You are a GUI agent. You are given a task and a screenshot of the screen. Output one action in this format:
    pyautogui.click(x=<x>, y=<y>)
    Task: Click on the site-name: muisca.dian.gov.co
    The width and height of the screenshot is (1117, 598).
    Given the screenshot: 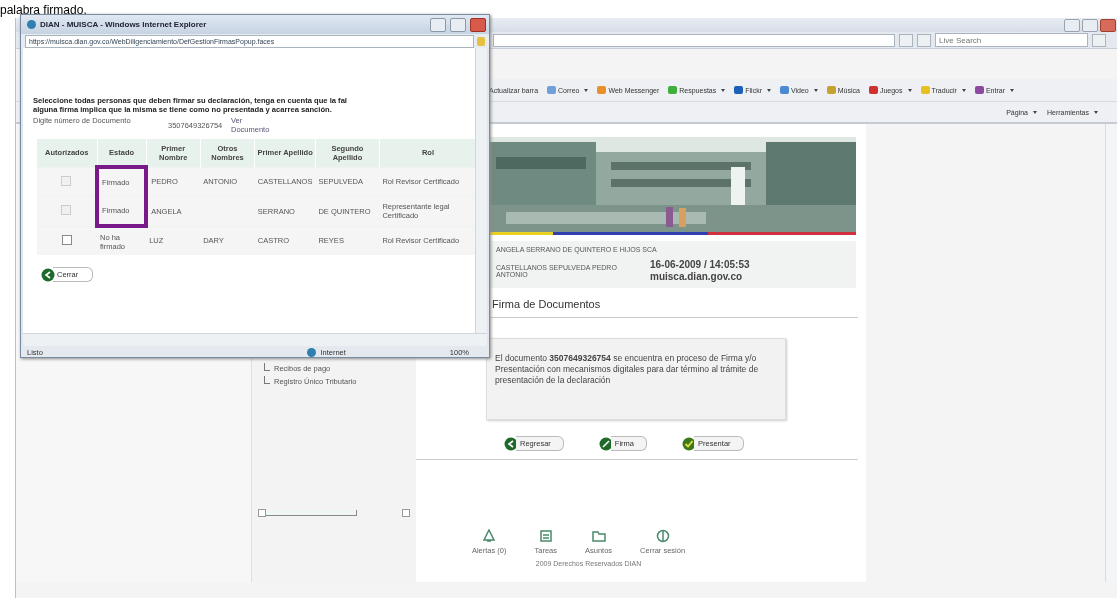 What is the action you would take?
    pyautogui.click(x=697, y=277)
    